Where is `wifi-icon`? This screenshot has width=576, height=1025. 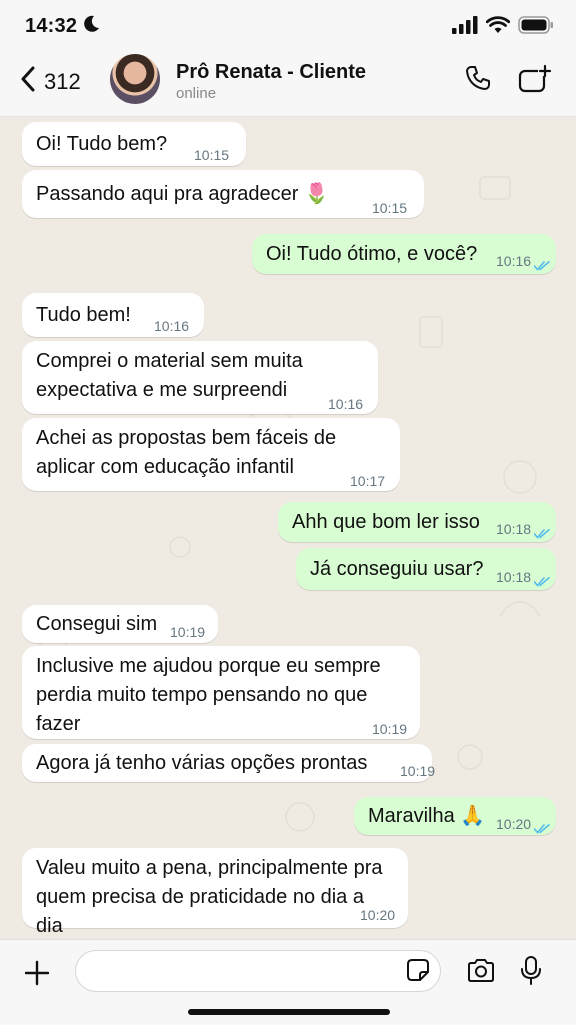 wifi-icon is located at coordinates (498, 27).